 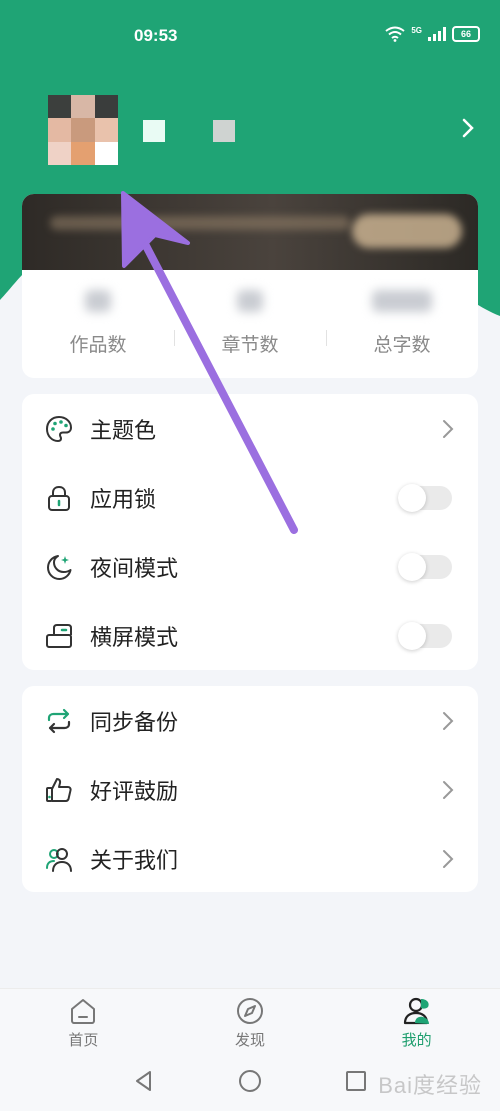 I want to click on stat-total-words: 总字数, so click(x=402, y=323).